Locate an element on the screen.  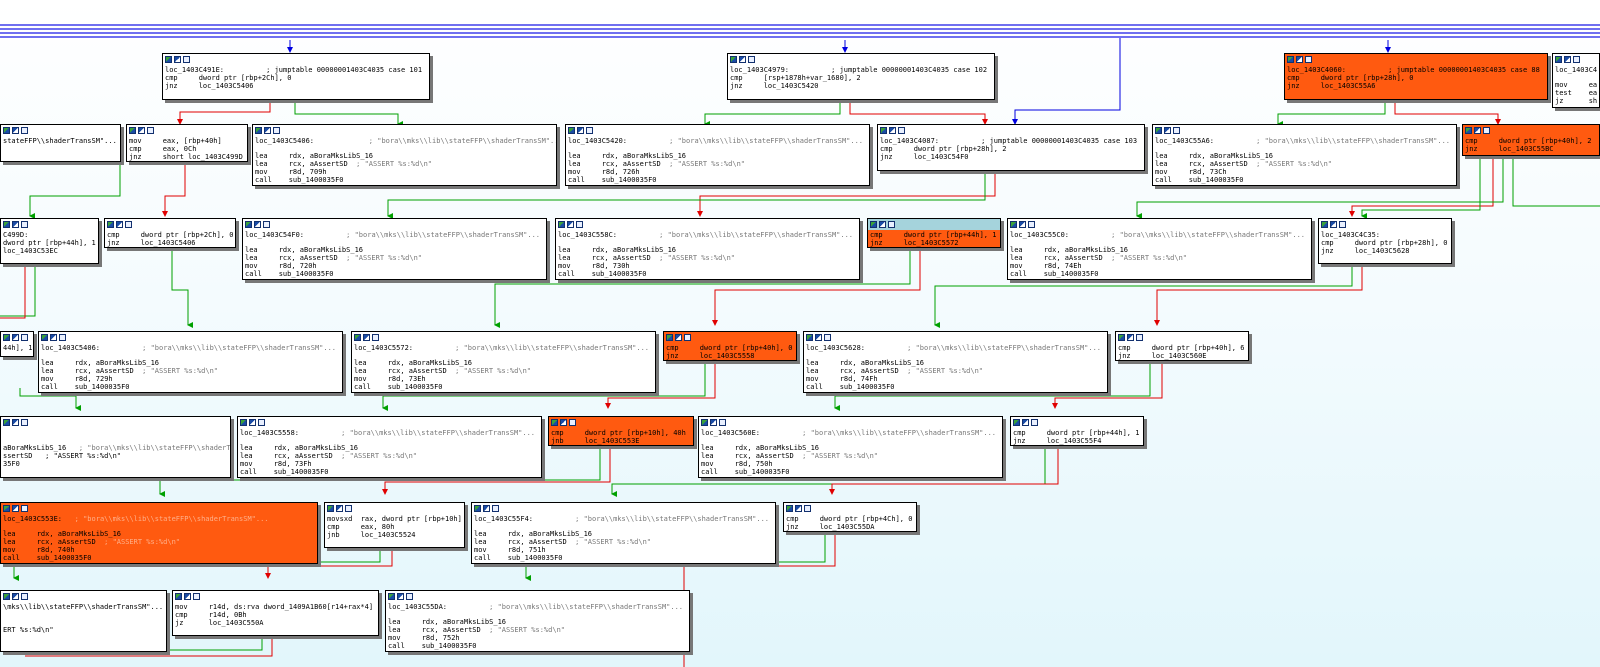
asm-line: cmp dword ptr [rbp+28h], 0 is located at coordinates (1416, 78).